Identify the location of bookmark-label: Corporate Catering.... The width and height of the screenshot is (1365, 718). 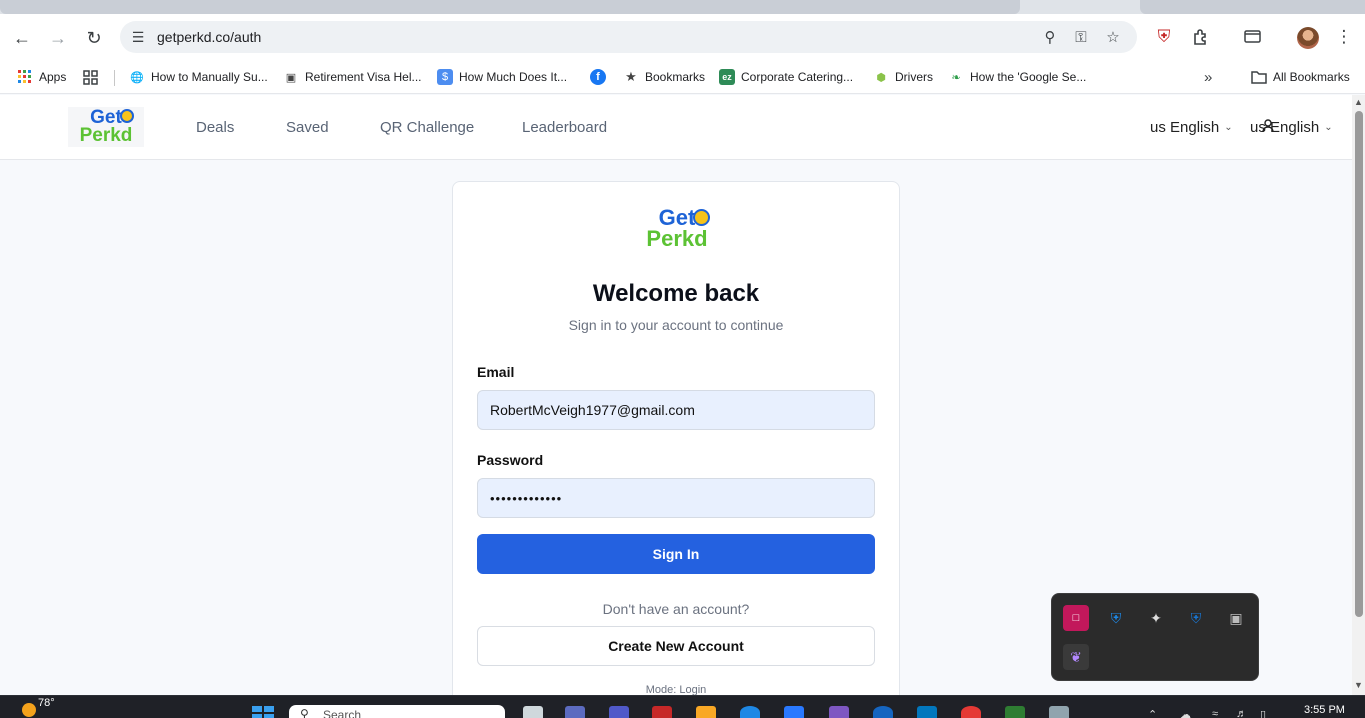
(797, 77).